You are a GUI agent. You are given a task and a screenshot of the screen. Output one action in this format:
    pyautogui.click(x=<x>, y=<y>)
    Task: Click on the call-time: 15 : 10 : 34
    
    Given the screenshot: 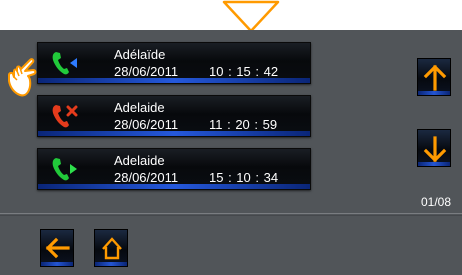 What is the action you would take?
    pyautogui.click(x=244, y=177)
    